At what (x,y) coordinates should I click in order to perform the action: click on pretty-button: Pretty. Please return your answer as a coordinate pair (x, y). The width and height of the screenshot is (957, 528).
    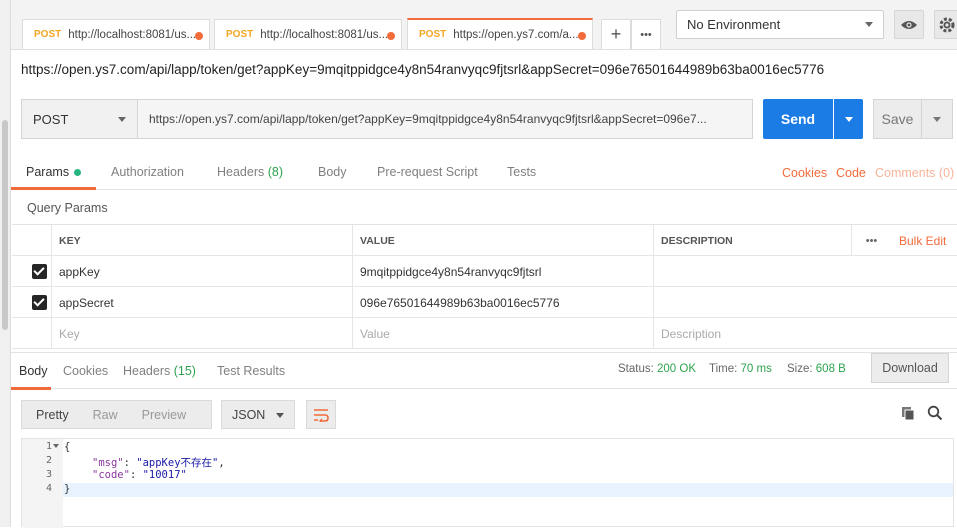
    Looking at the image, I should click on (52, 415).